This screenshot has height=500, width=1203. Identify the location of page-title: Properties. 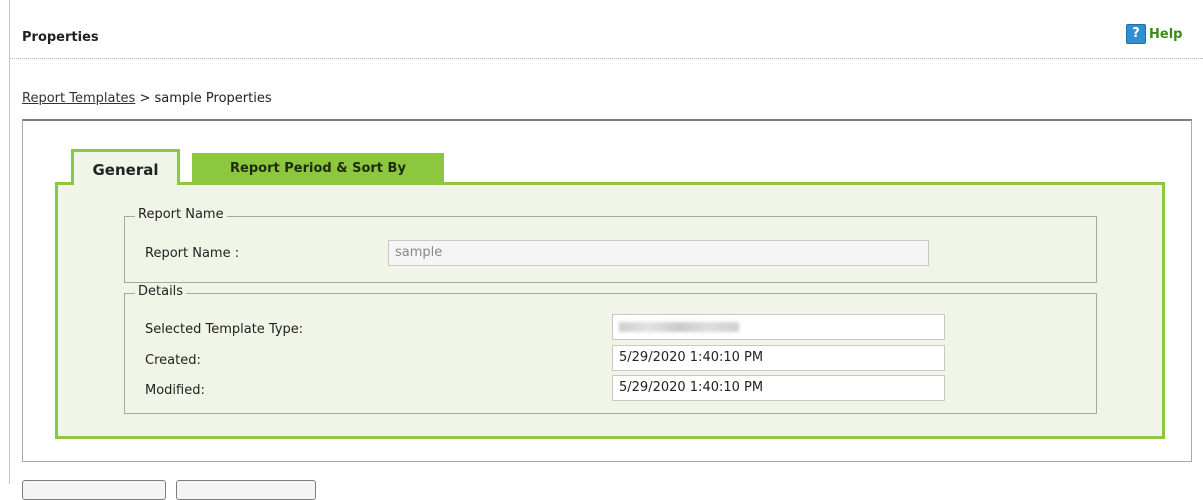
(60, 37).